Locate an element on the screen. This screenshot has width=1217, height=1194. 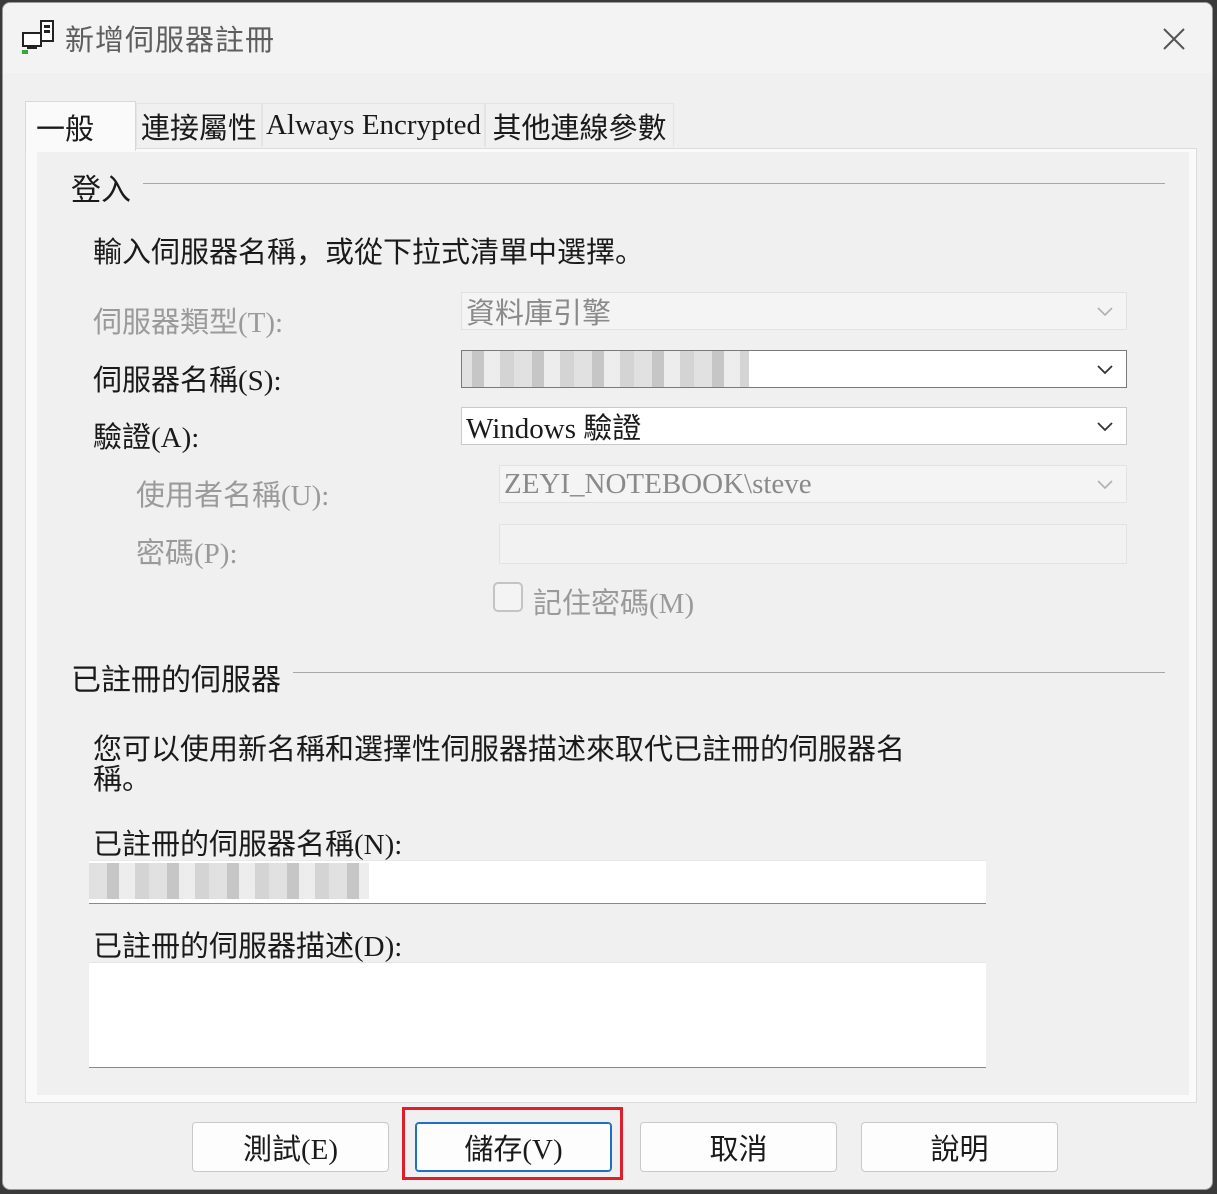
test-button: 測試(E) is located at coordinates (290, 1147).